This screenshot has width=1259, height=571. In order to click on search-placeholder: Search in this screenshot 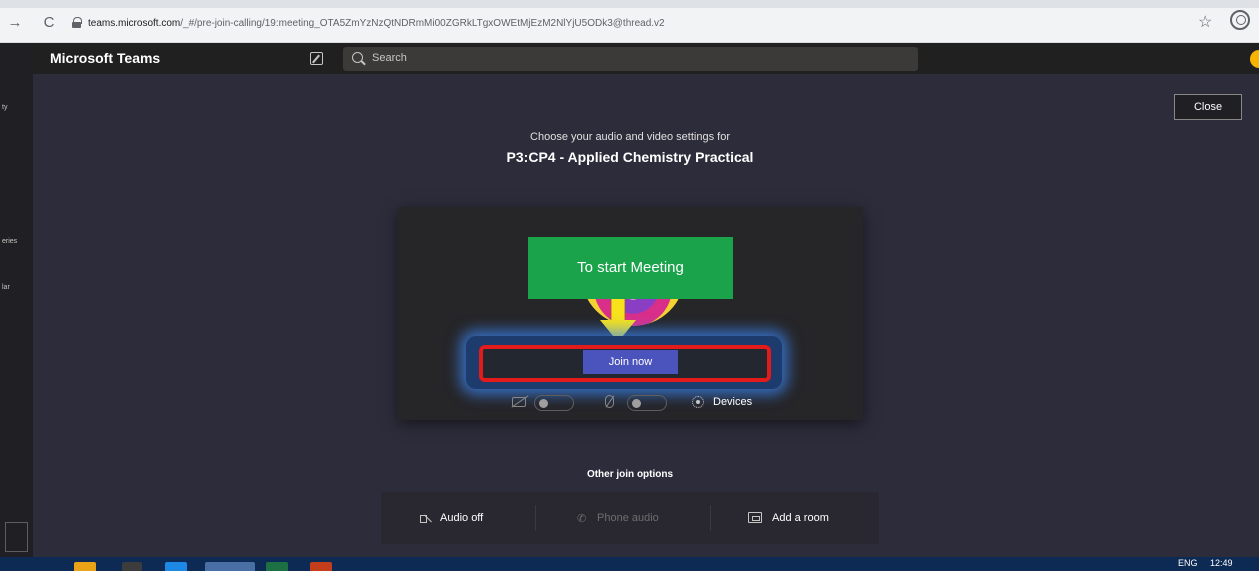, I will do `click(389, 58)`.